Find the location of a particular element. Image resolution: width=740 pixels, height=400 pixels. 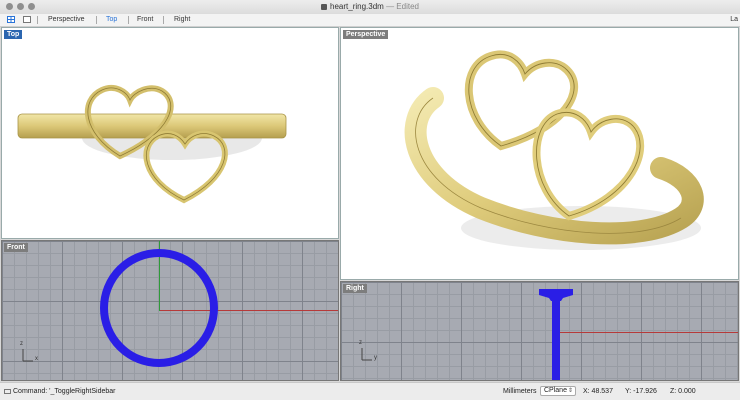

front-view-geometry is located at coordinates (120, 308).